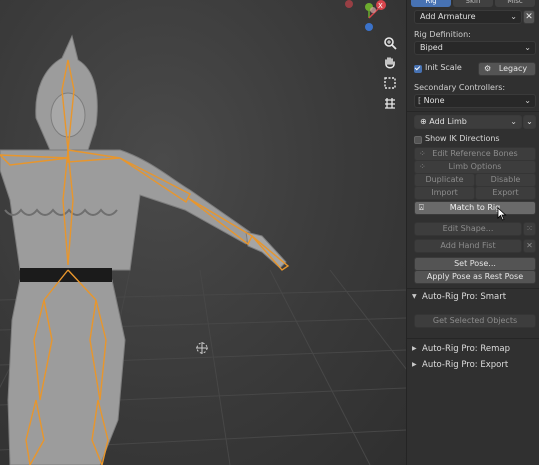 The width and height of the screenshot is (539, 465). I want to click on tab-rig: Rig, so click(431, 3).